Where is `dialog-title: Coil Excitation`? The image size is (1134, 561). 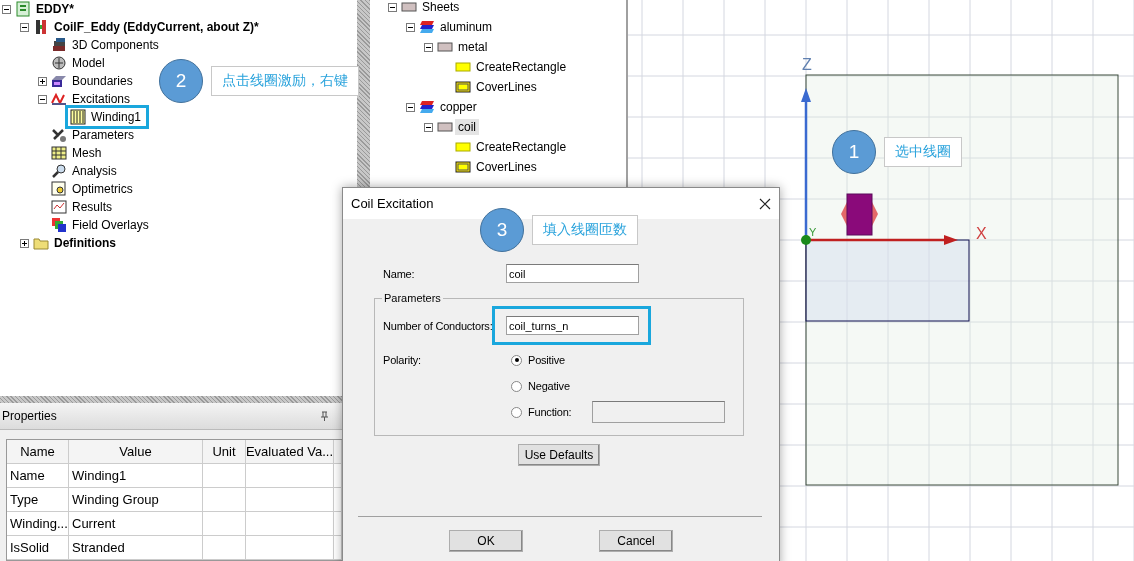
dialog-title: Coil Excitation is located at coordinates (392, 203).